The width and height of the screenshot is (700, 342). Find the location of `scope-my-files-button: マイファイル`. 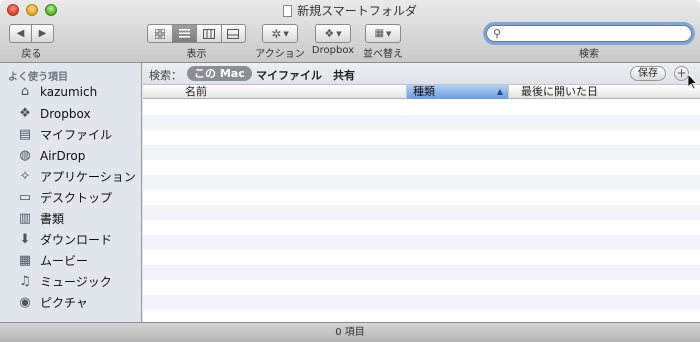

scope-my-files-button: マイファイル is located at coordinates (289, 75).